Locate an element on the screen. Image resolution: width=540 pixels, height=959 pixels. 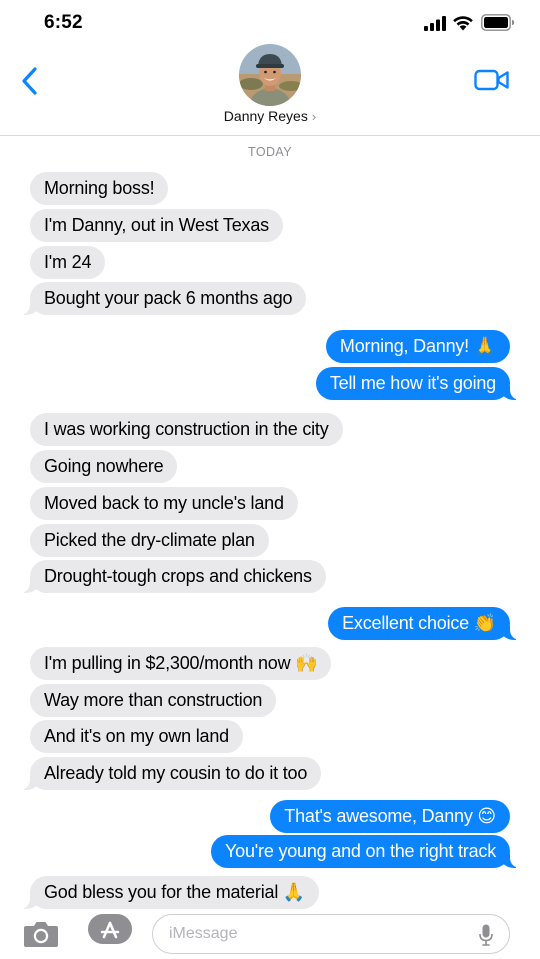
battery-icon is located at coordinates (498, 22).